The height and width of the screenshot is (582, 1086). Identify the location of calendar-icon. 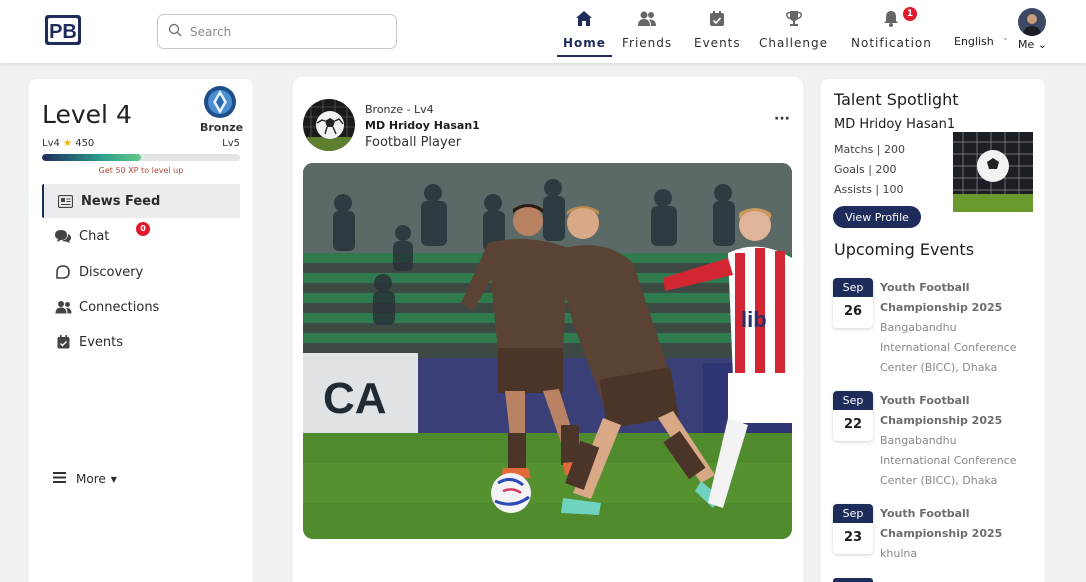
(717, 20).